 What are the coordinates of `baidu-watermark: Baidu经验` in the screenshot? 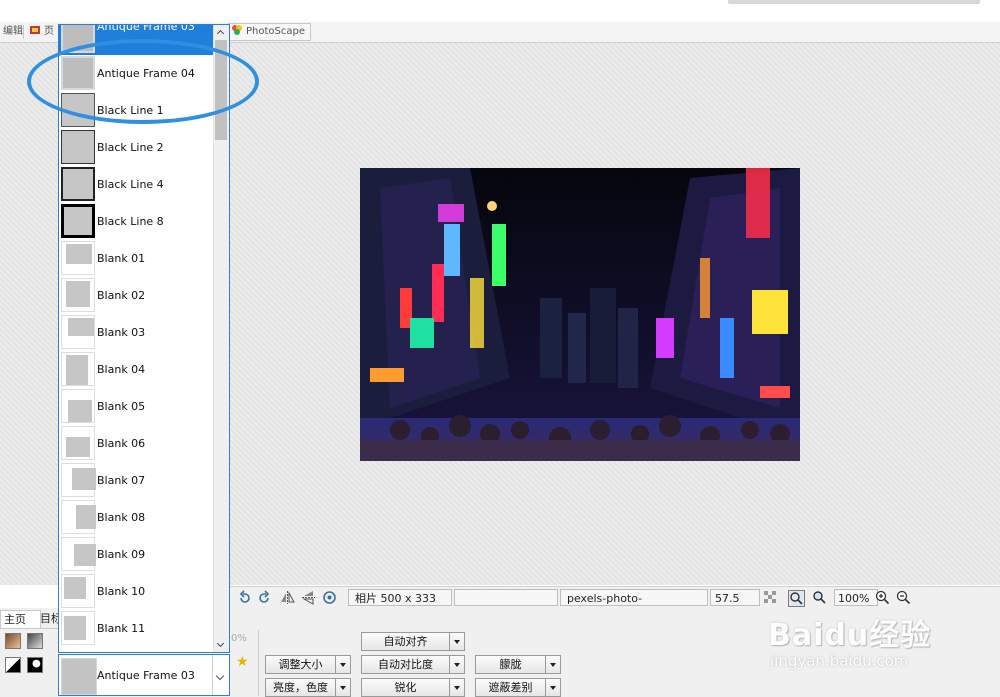 It's located at (850, 635).